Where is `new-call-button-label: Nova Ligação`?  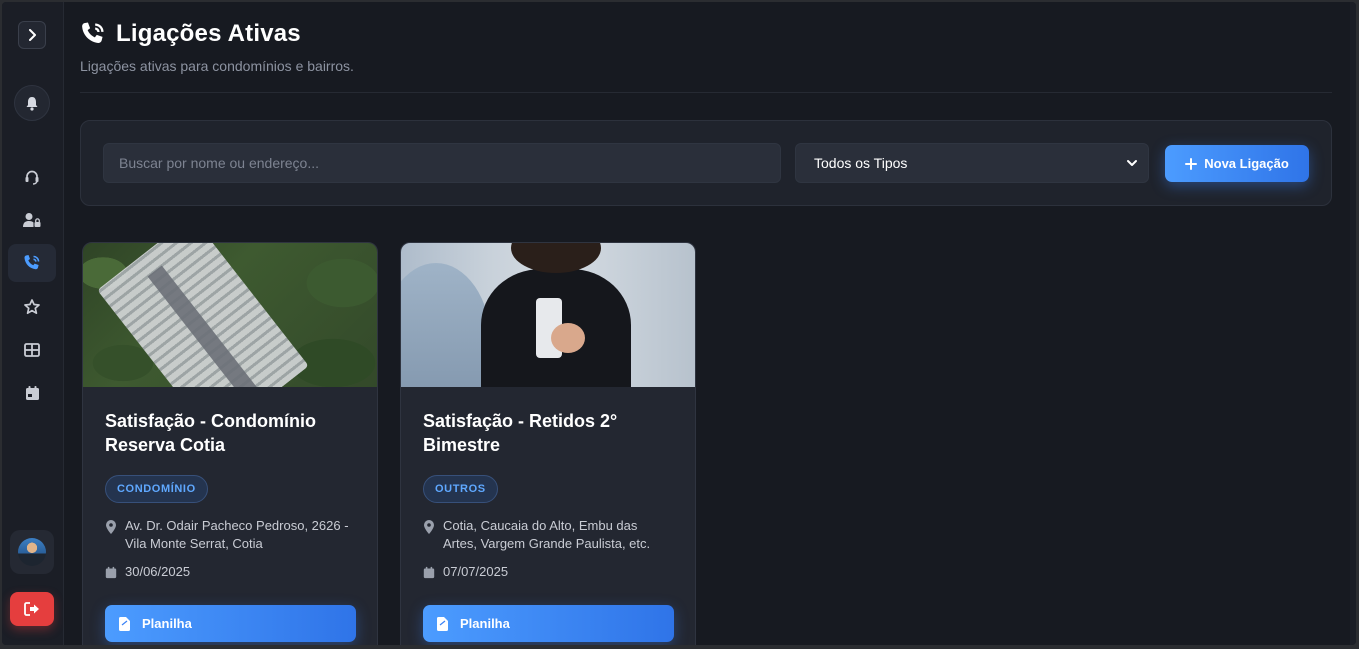 new-call-button-label: Nova Ligação is located at coordinates (1246, 163).